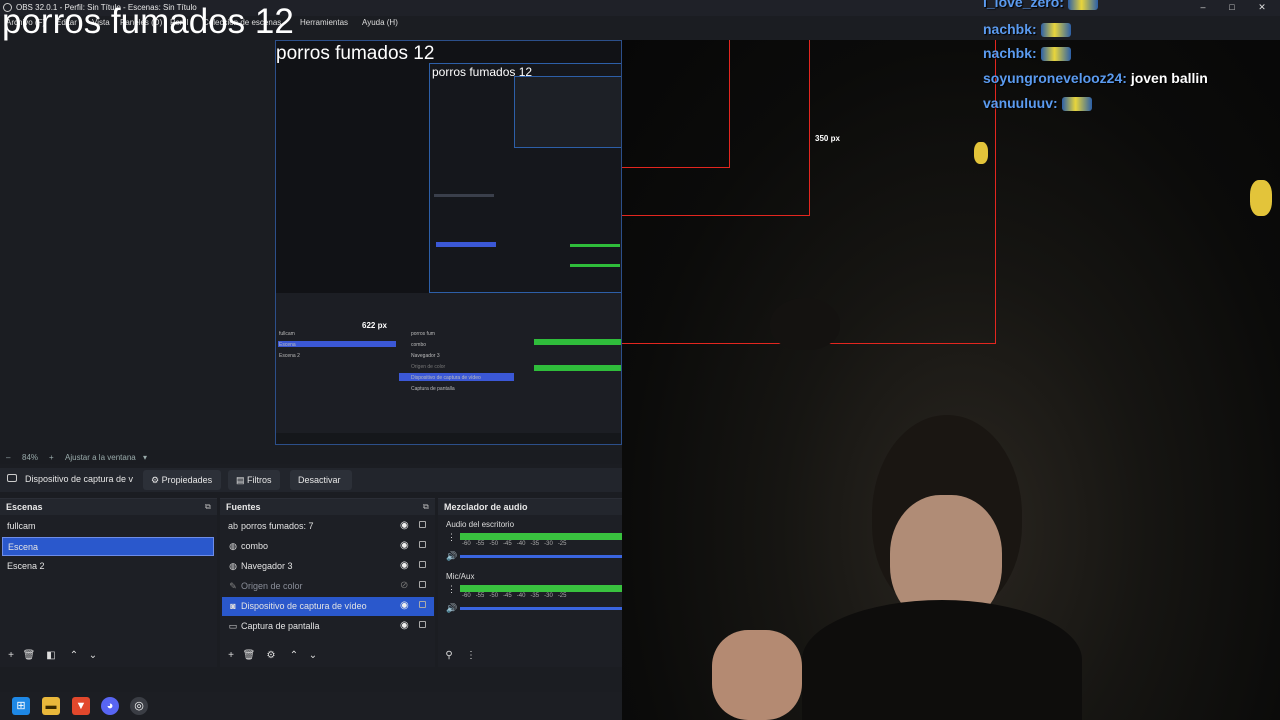 The width and height of the screenshot is (1280, 720). Describe the element at coordinates (12, 478) in the screenshot. I see `camera-icon` at that location.